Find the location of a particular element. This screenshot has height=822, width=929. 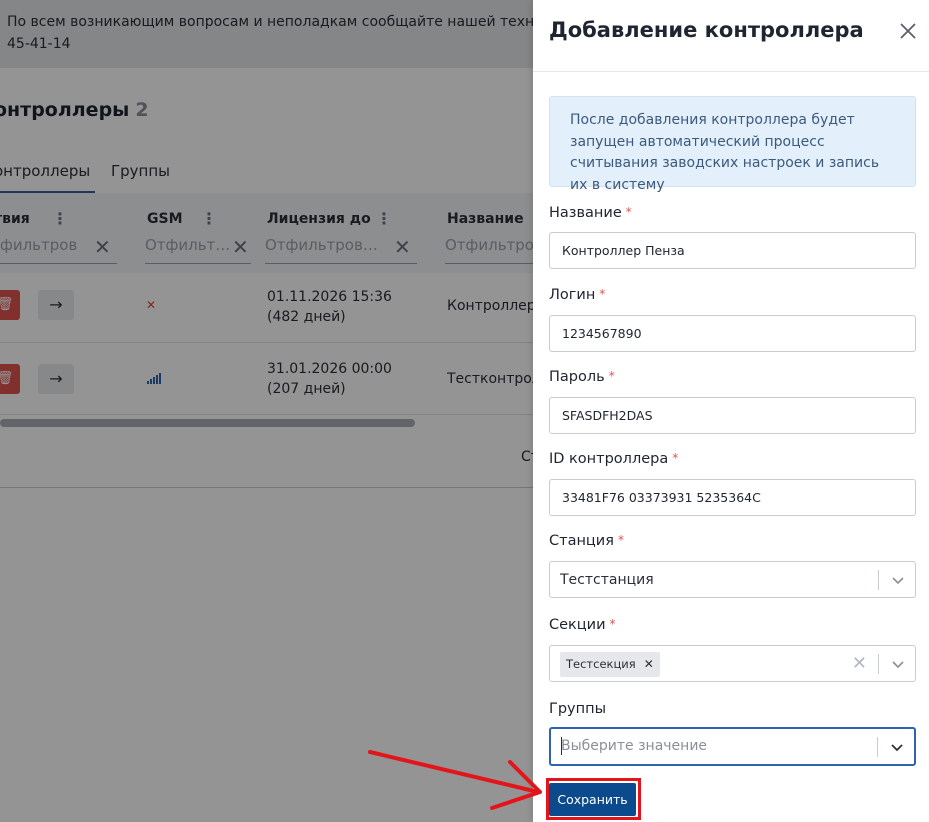

controller-id-field is located at coordinates (732, 497).